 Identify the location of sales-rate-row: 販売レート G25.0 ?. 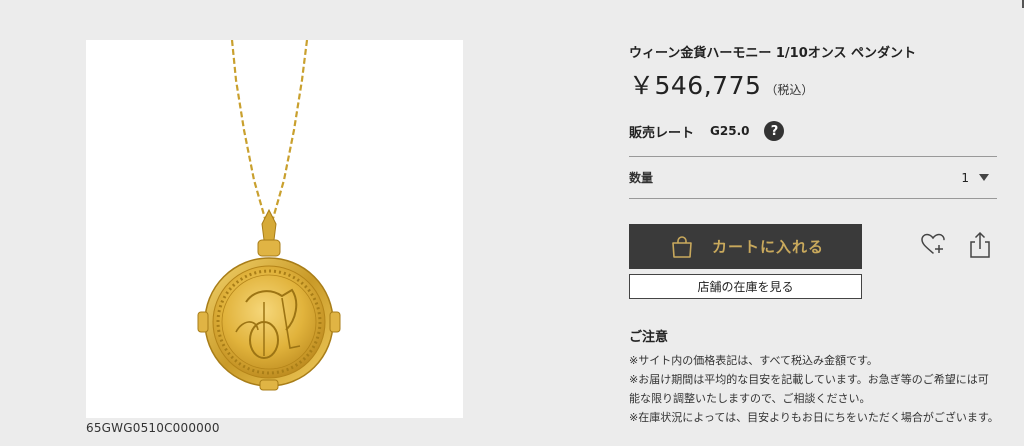
(707, 131).